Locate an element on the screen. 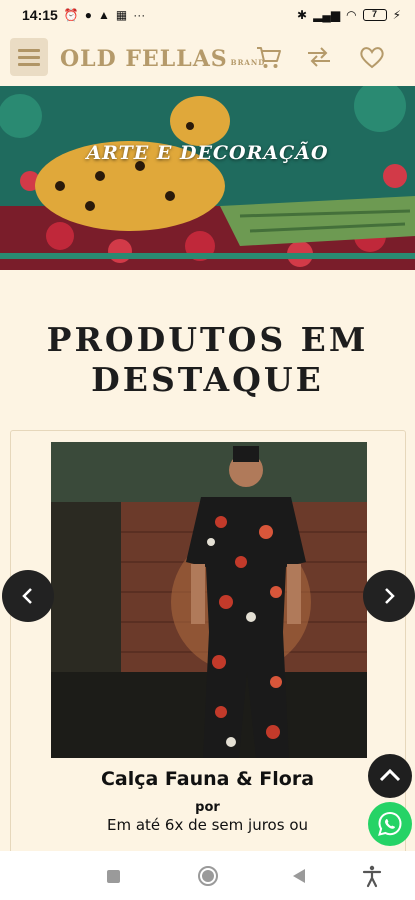 The image size is (415, 900). home-icon is located at coordinates (208, 876).